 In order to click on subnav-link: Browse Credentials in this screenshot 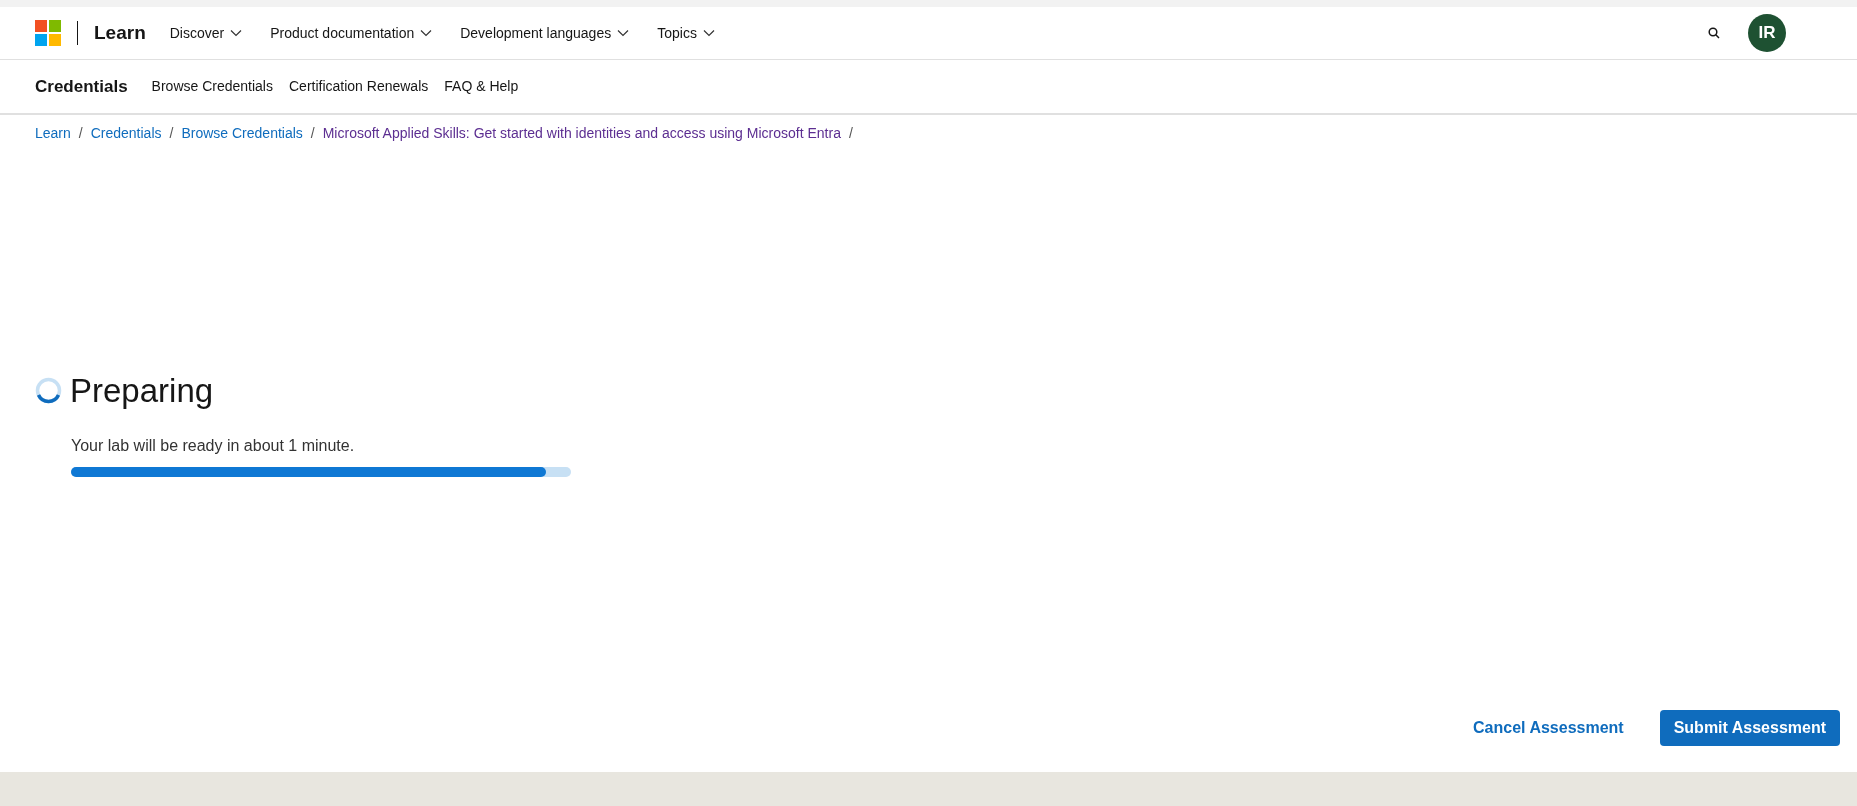, I will do `click(212, 86)`.